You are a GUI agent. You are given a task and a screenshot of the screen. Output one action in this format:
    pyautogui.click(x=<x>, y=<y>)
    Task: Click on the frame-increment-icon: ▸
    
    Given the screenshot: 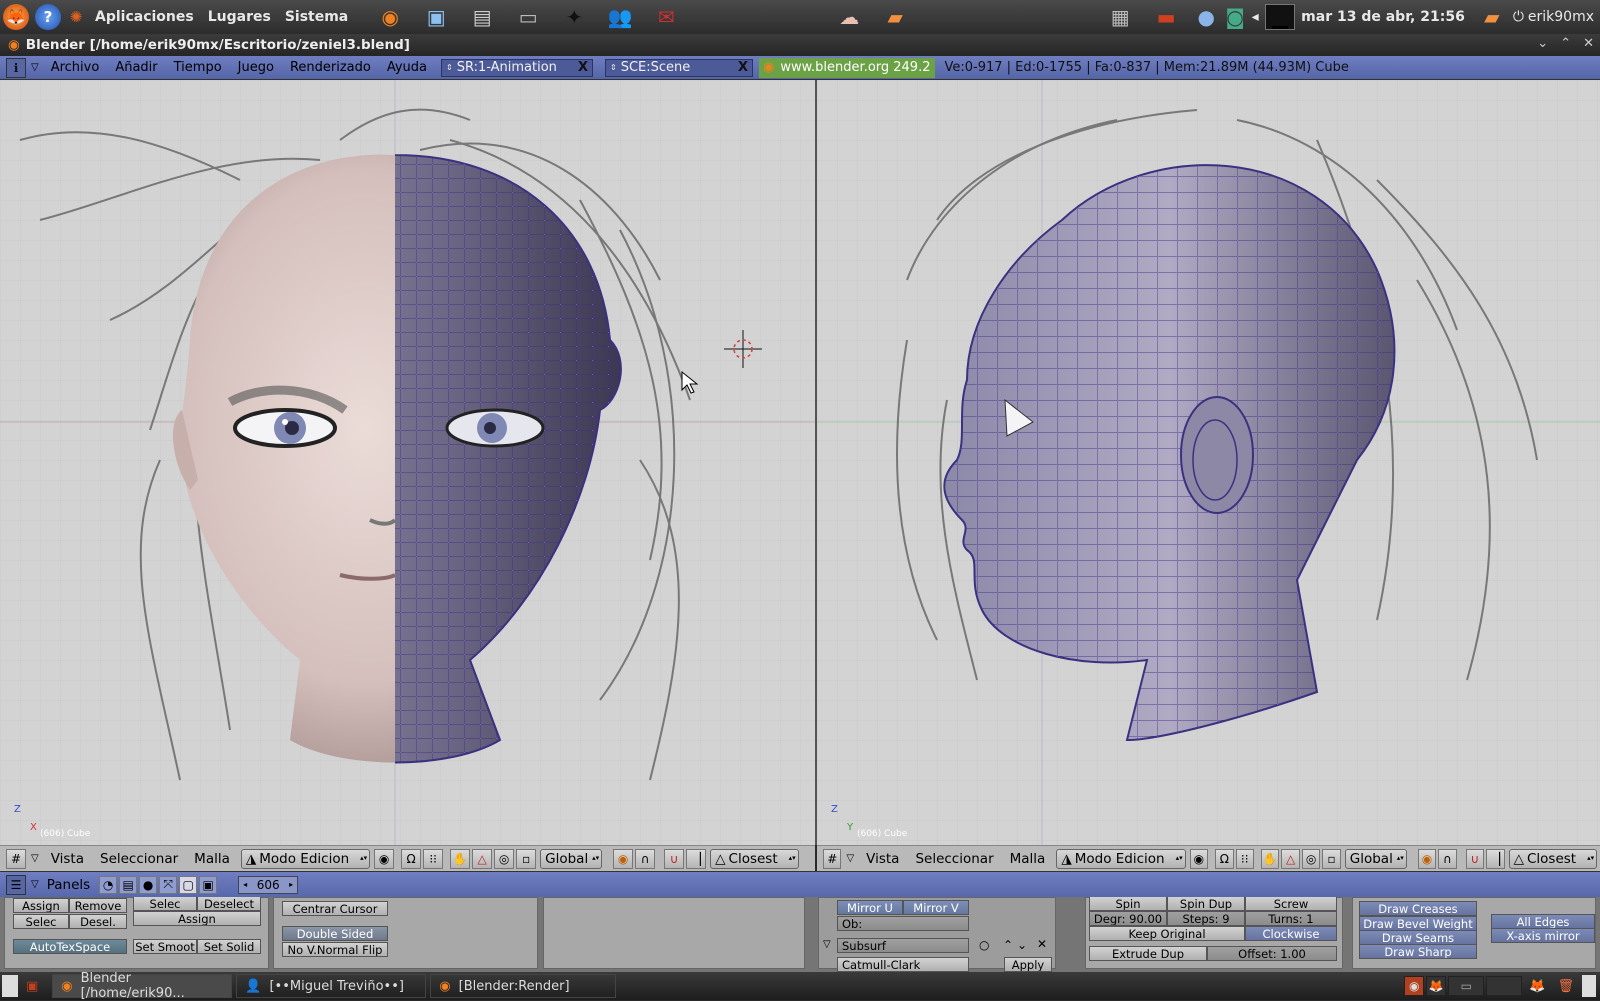 What is the action you would take?
    pyautogui.click(x=291, y=884)
    